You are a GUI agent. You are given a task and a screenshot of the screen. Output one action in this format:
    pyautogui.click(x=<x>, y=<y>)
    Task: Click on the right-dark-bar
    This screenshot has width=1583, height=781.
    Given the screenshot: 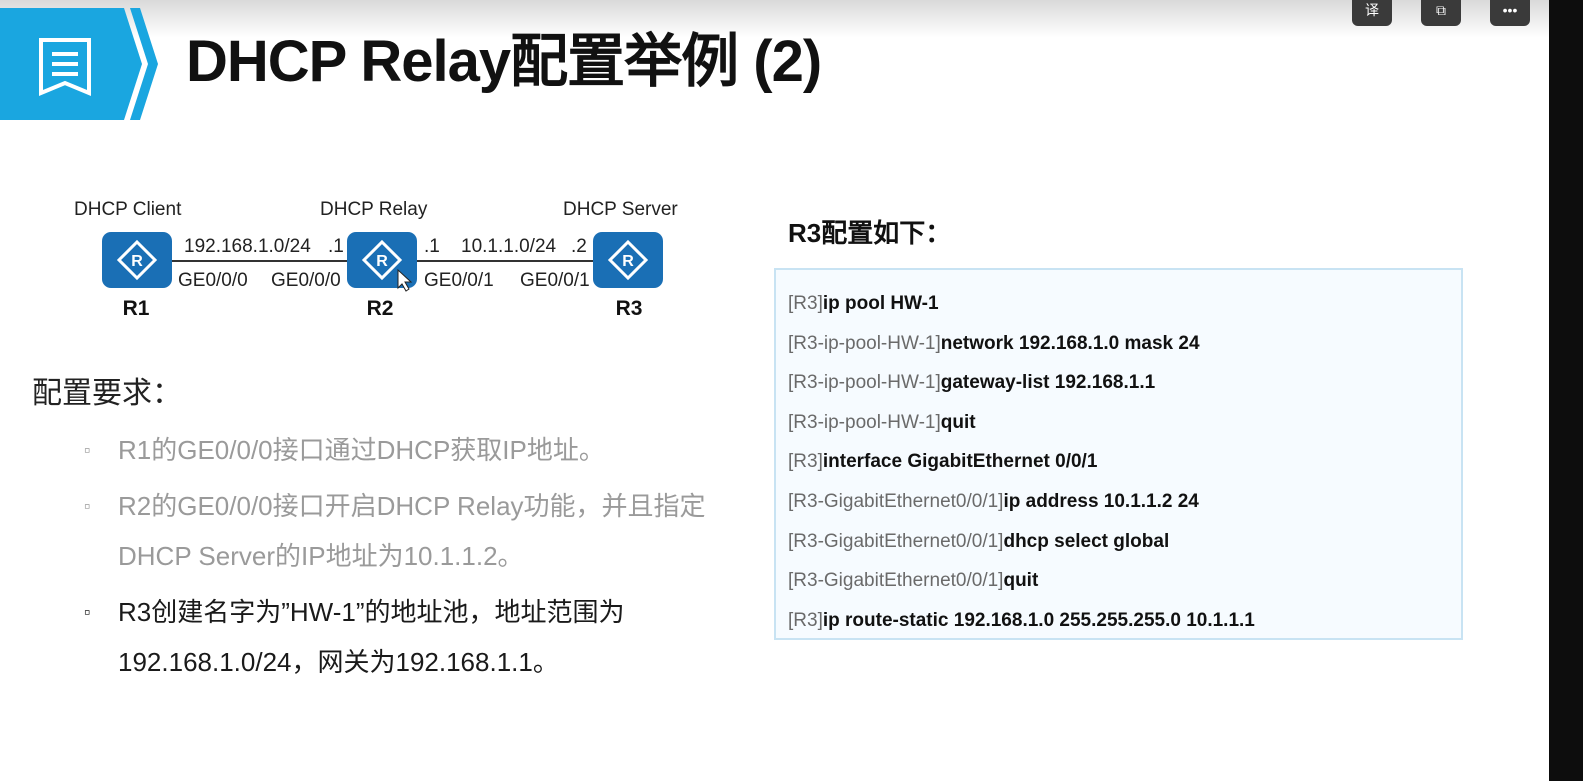 What is the action you would take?
    pyautogui.click(x=1566, y=390)
    